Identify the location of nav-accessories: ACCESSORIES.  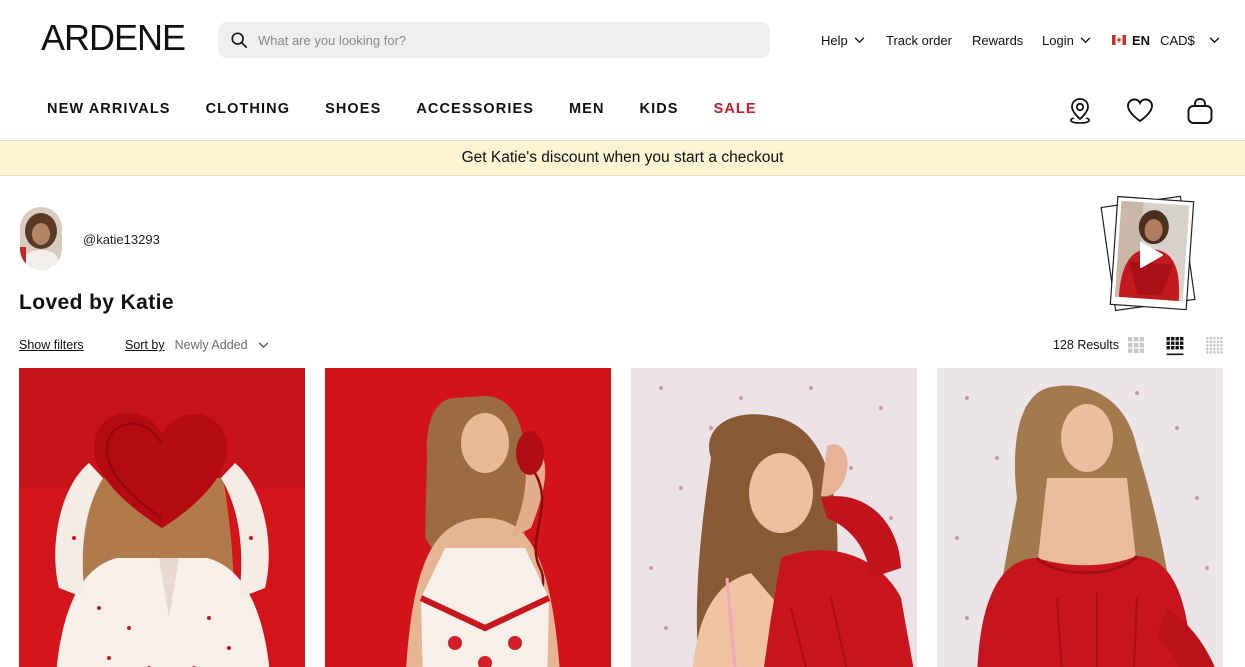
(475, 109).